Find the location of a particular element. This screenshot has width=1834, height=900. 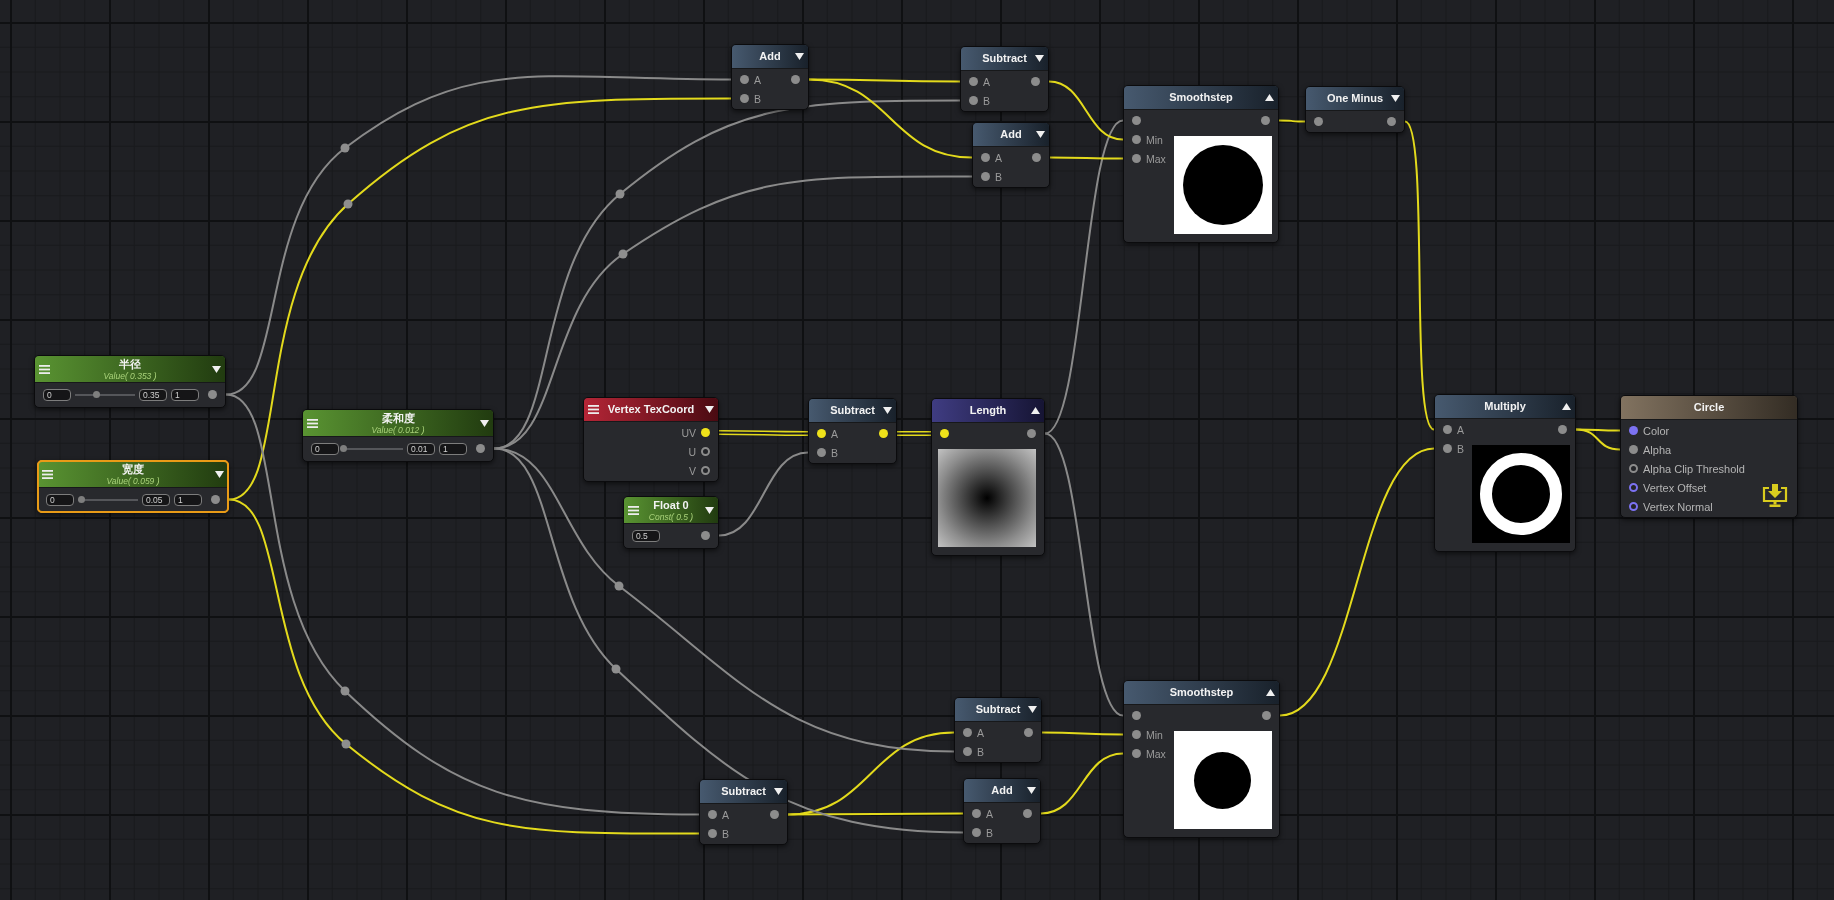

shader-node: Float 0 Const( 0.5 ) 0.5 is located at coordinates (671, 522).